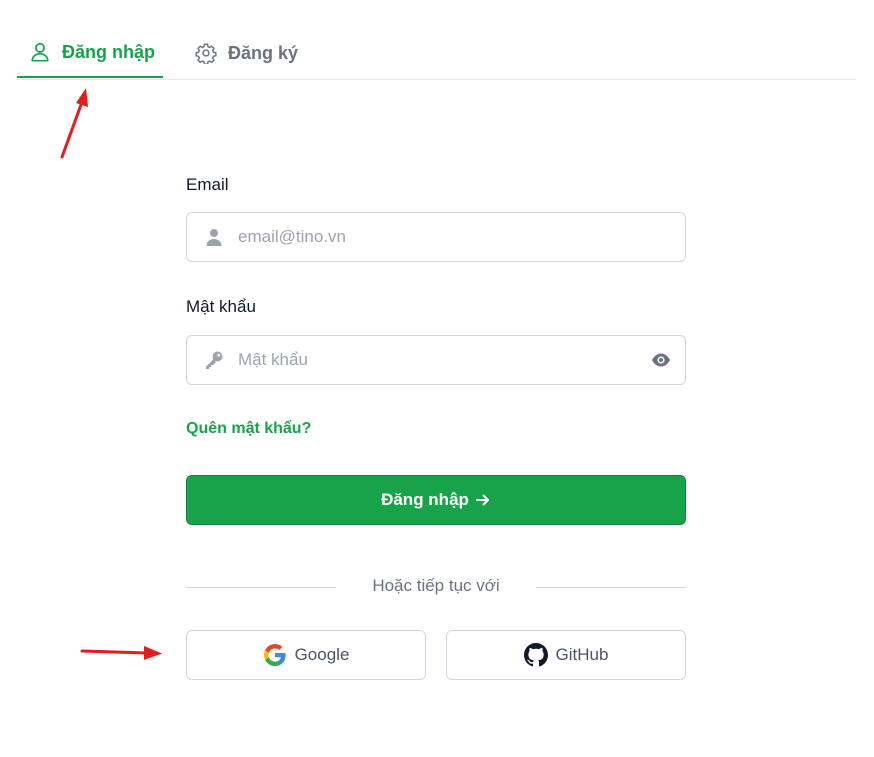 The width and height of the screenshot is (874, 757). I want to click on divider-text: Hoặc tiếp tục với, so click(436, 585).